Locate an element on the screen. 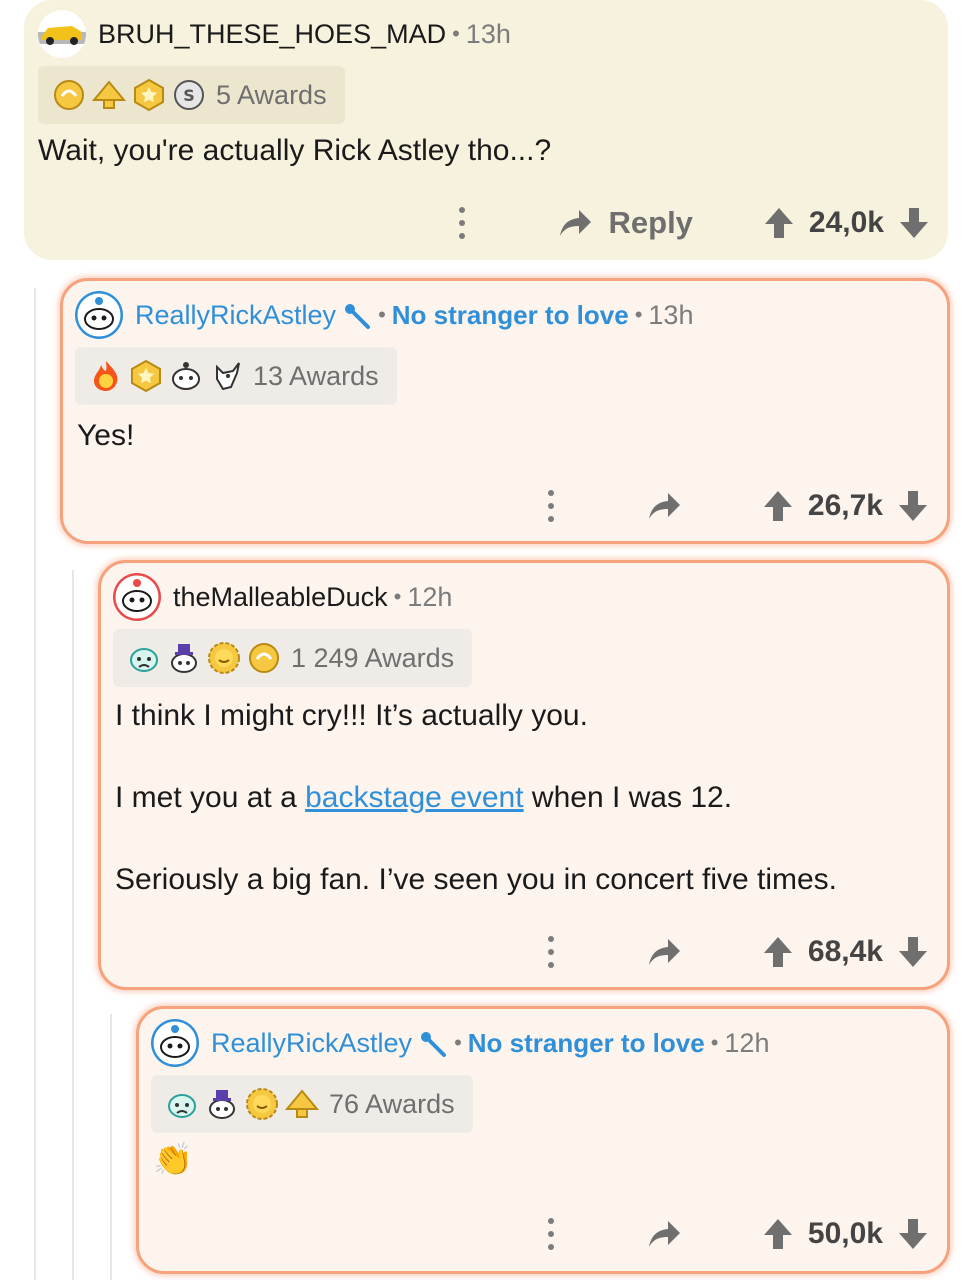 The height and width of the screenshot is (1280, 969). reply-label: Reply is located at coordinates (650, 222).